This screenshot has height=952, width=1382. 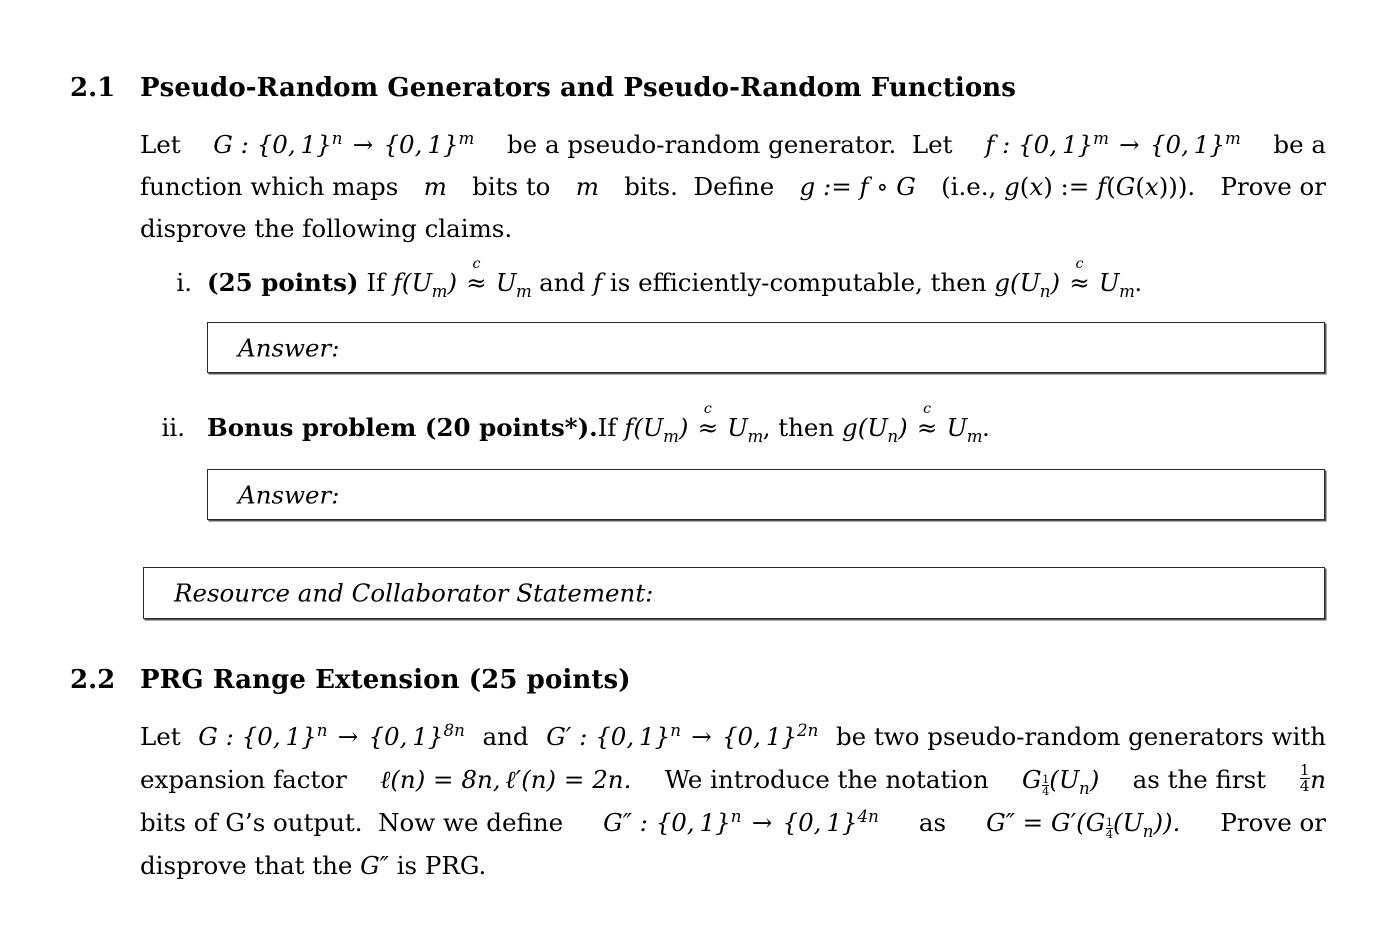 I want to click on answer-box-item-ii: Answer:, so click(x=766, y=494).